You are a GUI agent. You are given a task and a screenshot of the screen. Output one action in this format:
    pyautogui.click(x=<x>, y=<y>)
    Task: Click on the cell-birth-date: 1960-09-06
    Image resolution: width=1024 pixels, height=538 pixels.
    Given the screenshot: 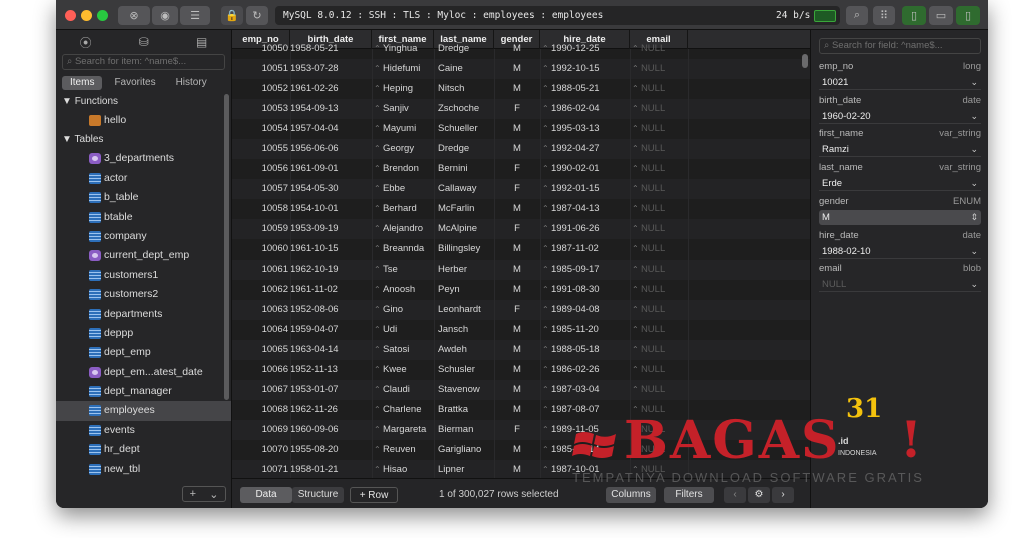 What is the action you would take?
    pyautogui.click(x=330, y=430)
    